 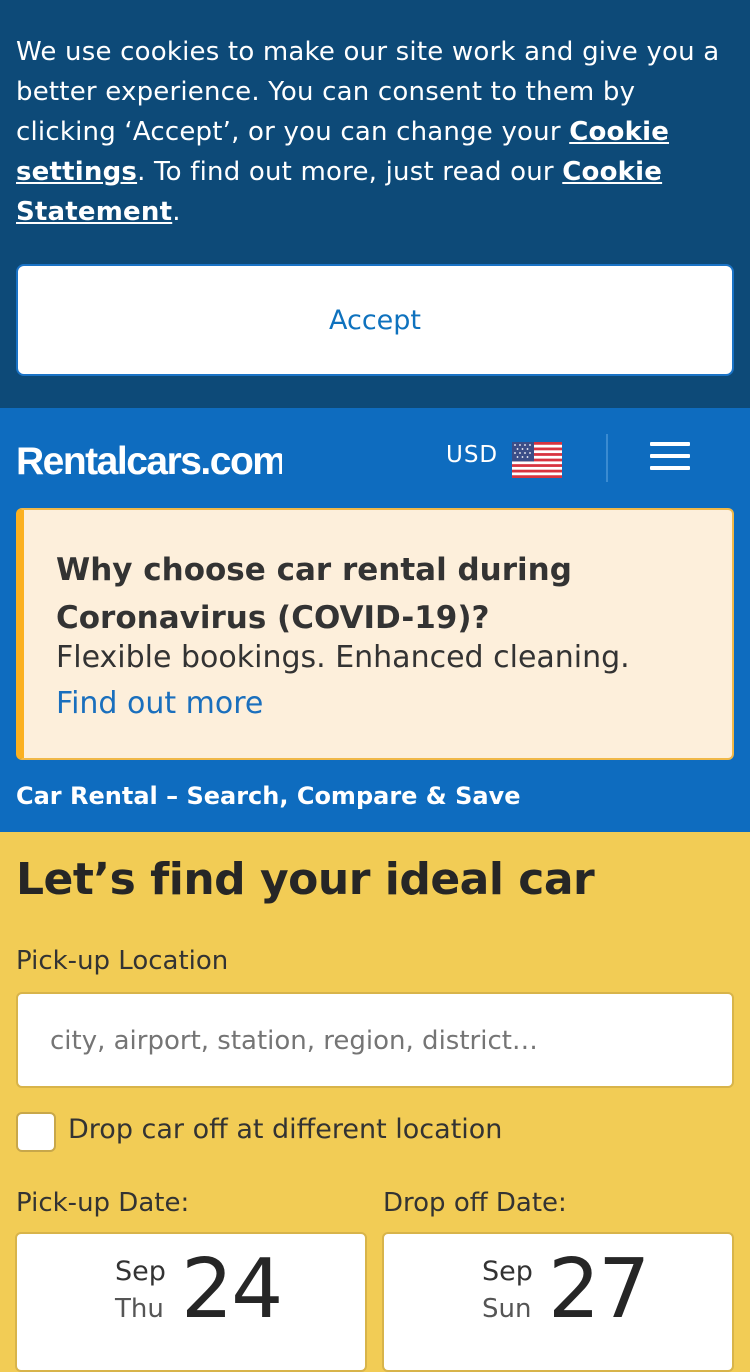 What do you see at coordinates (537, 460) in the screenshot?
I see `us-flag-icon` at bounding box center [537, 460].